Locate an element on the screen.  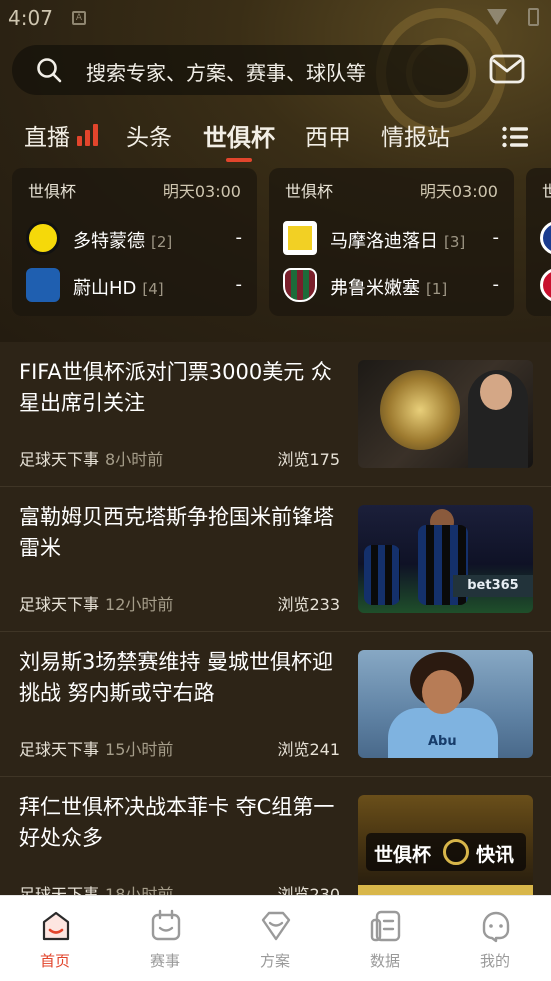
news-thumbnail is located at coordinates (445, 414).